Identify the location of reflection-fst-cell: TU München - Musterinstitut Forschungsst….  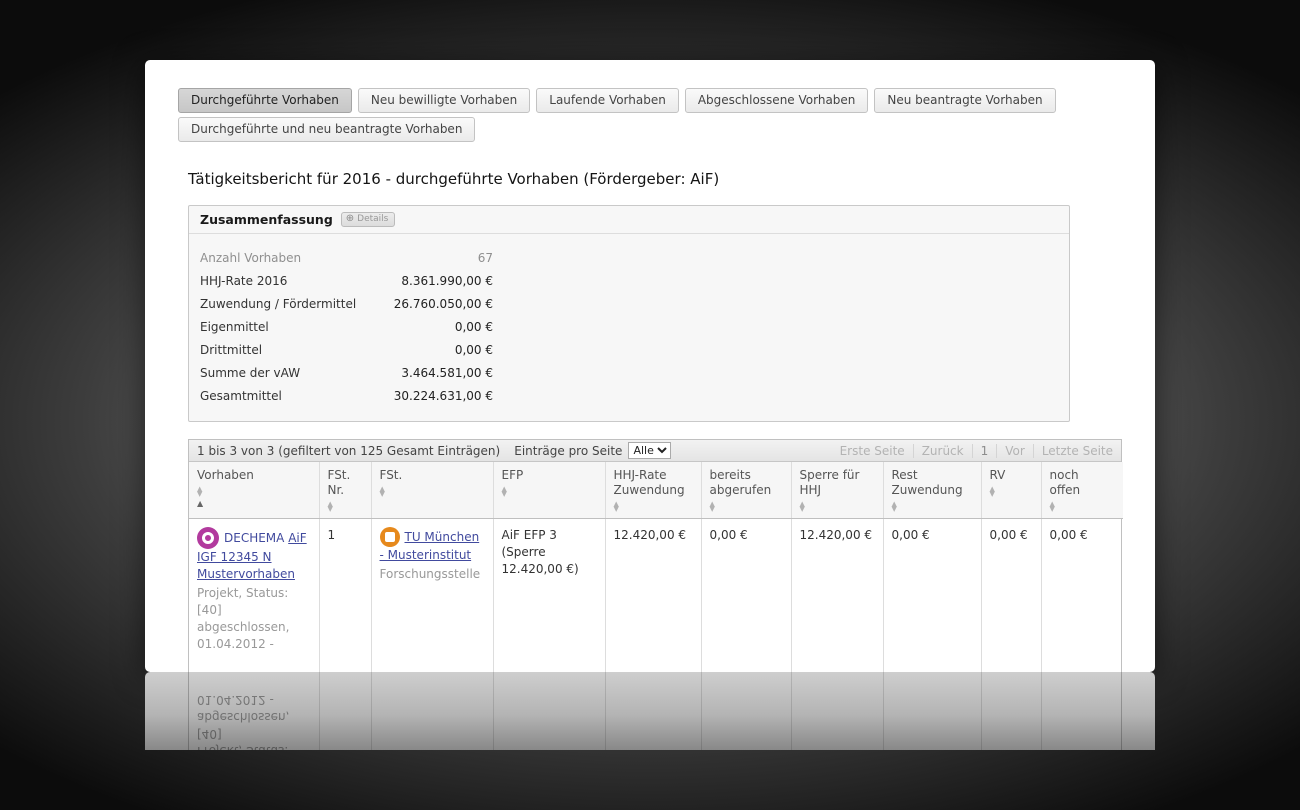
(432, 711).